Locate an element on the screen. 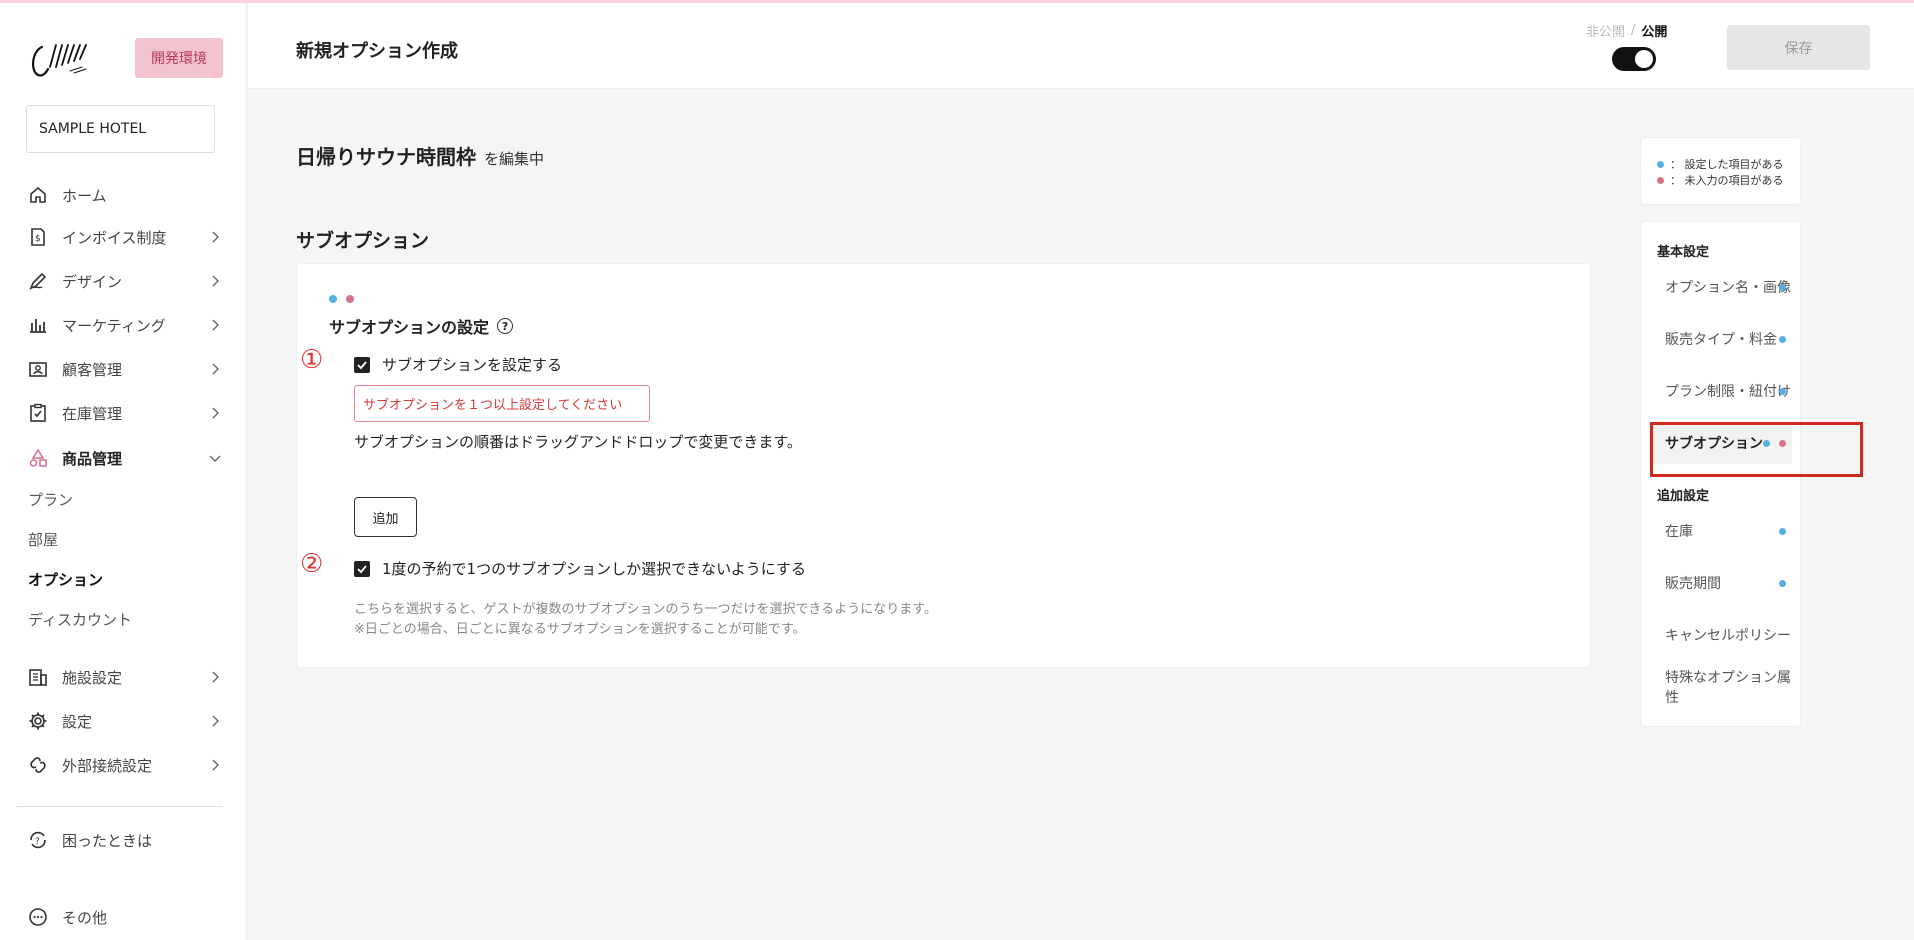 The image size is (1914, 940). invoice-icon: $ is located at coordinates (38, 237).